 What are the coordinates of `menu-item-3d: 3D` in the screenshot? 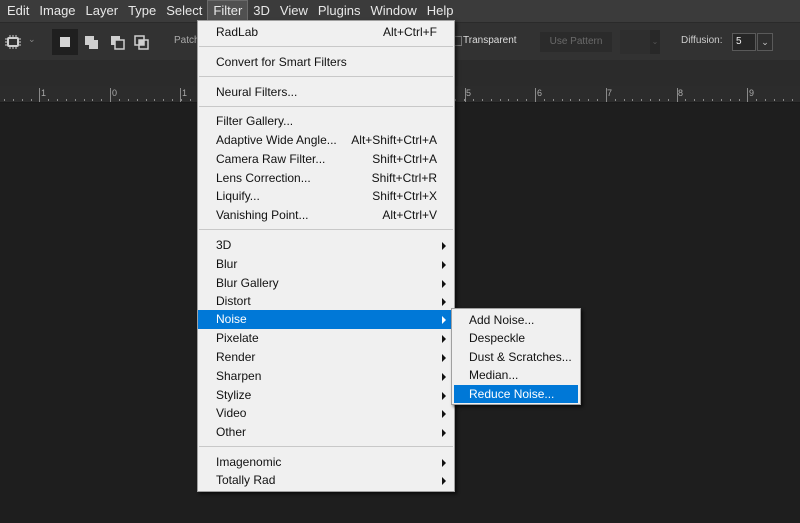 It's located at (326, 245).